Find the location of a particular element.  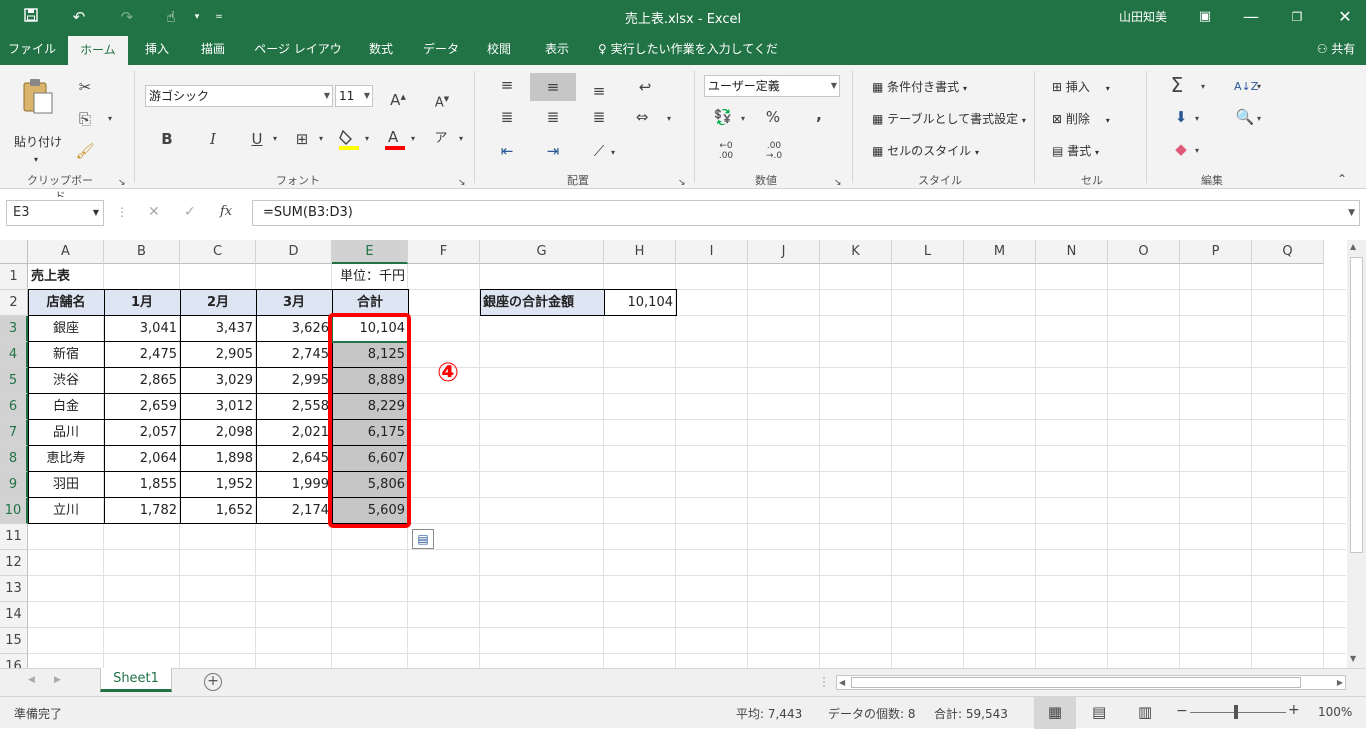

data-cell: 1,952 is located at coordinates (218, 485).